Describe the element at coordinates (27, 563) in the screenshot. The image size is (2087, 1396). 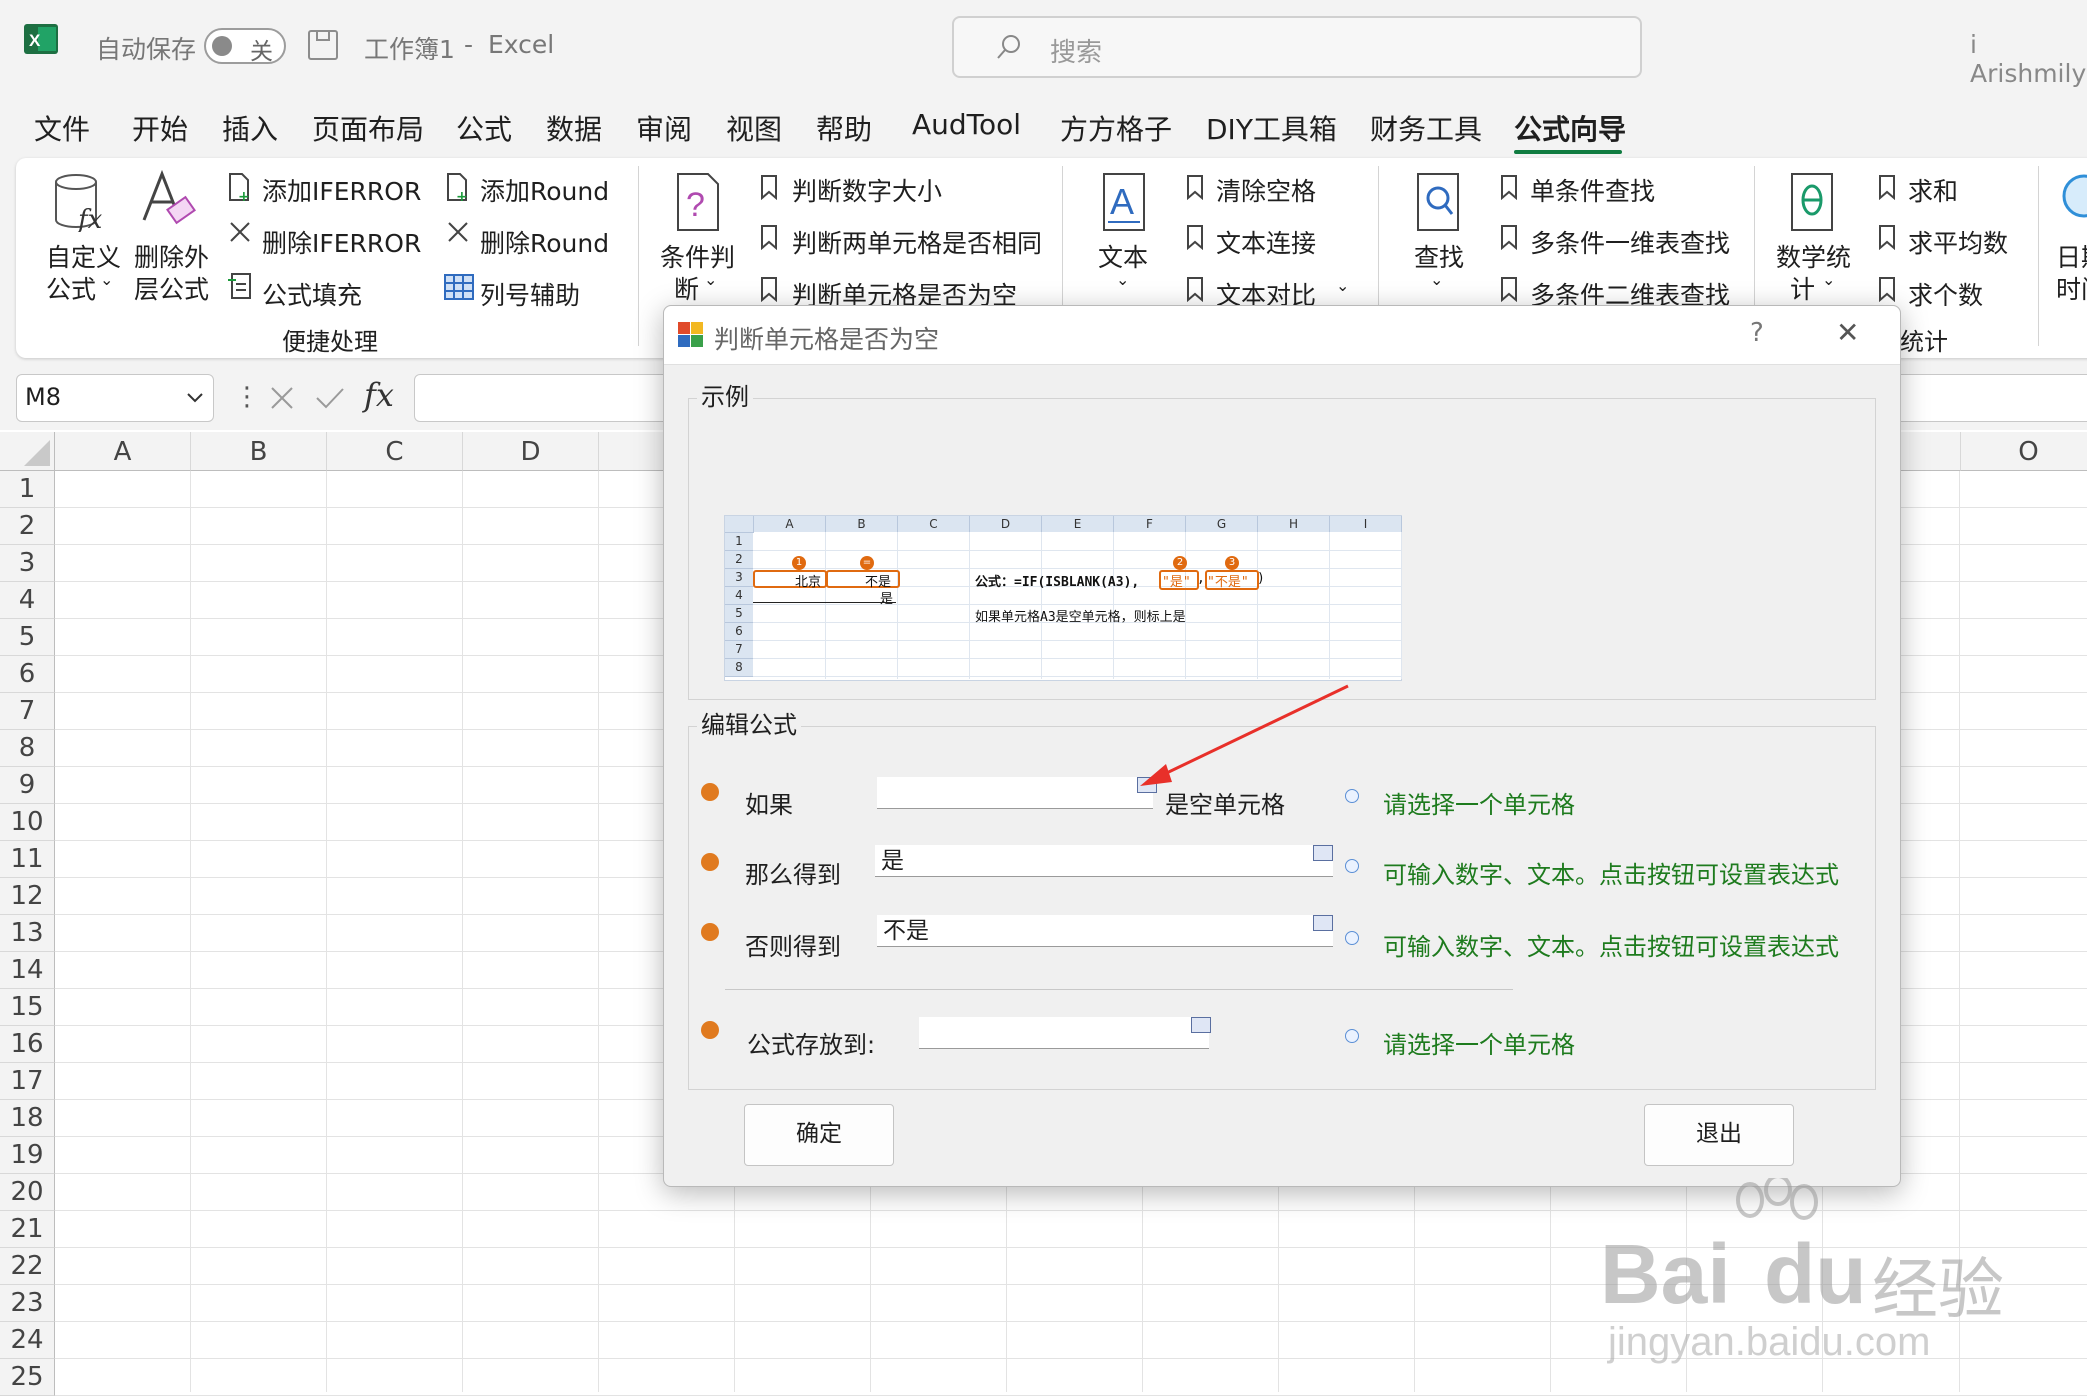
I see `row-header: 3` at that location.